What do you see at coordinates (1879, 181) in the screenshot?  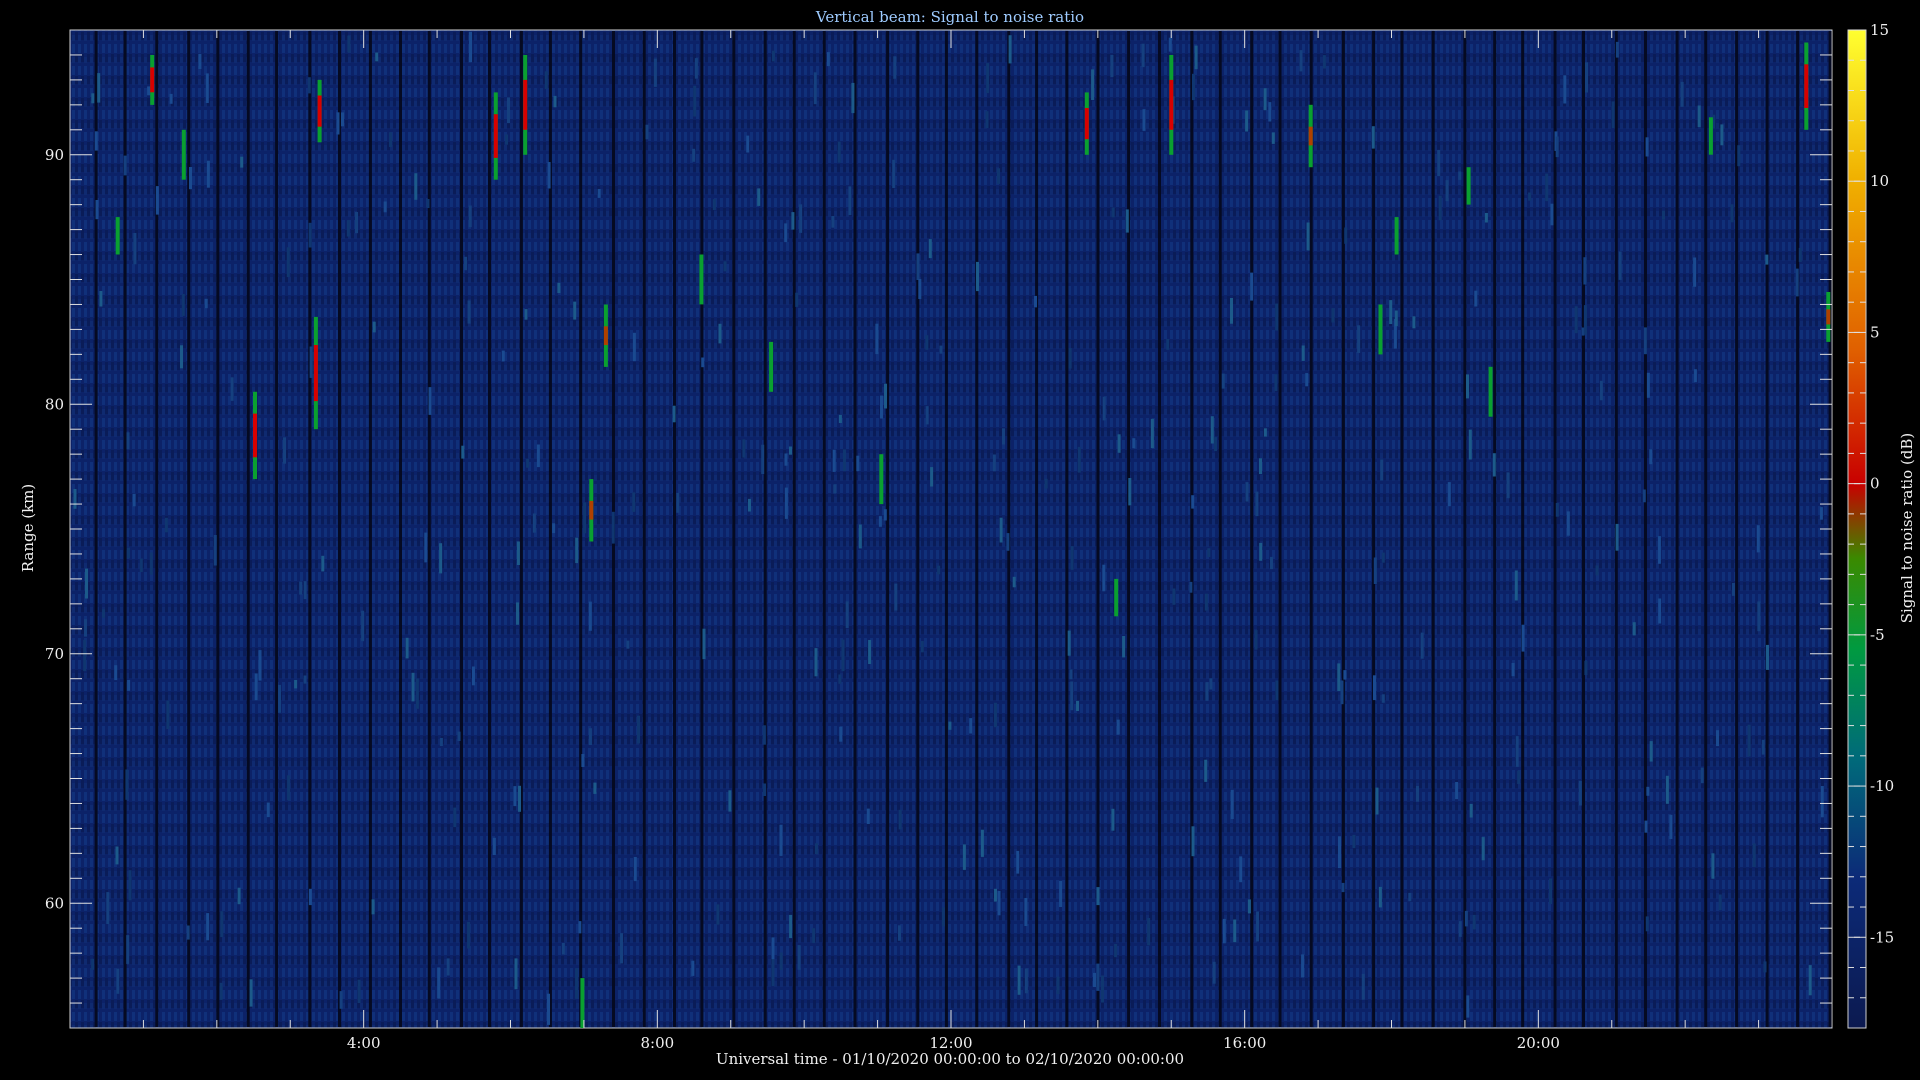 I see `colorbar-tick-label: 10` at bounding box center [1879, 181].